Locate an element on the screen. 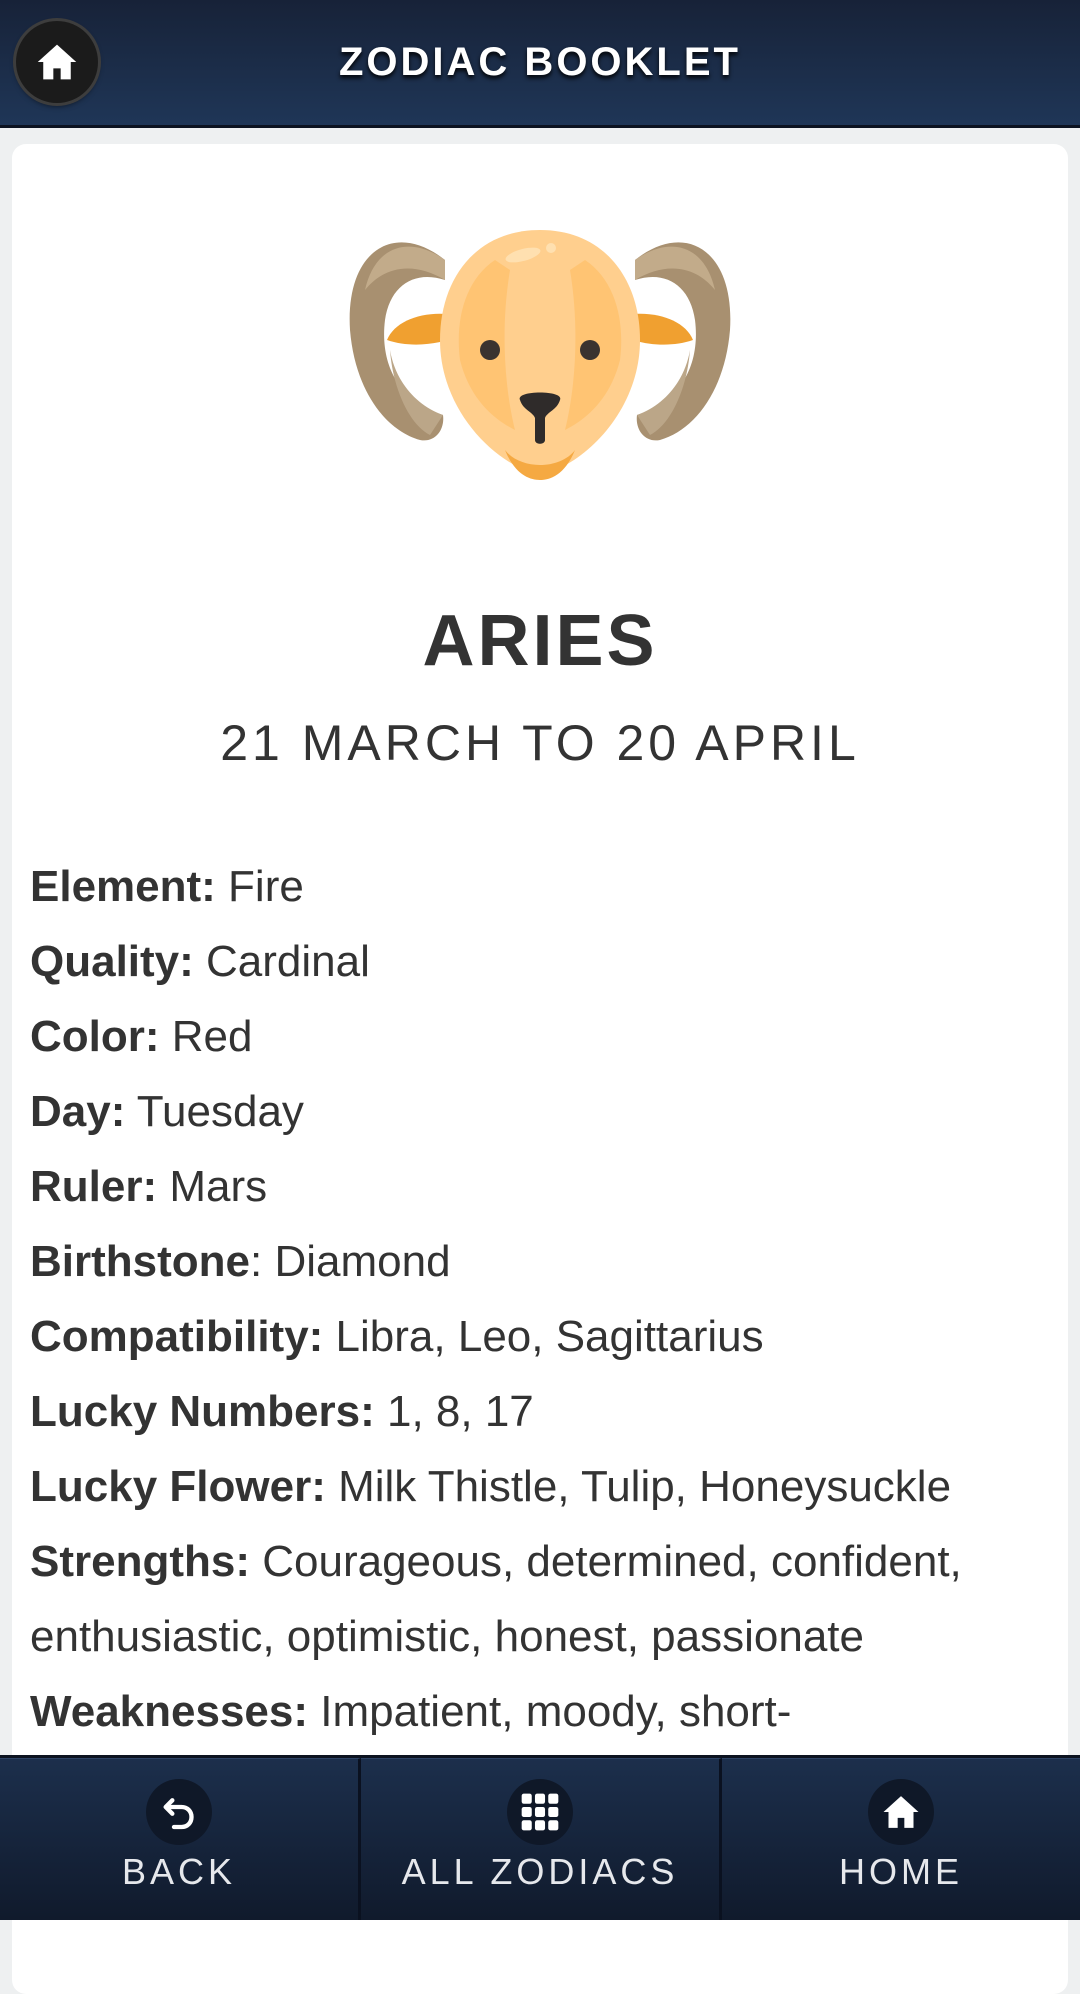  bottom-nav: BACK ALL ZODIACS HOME is located at coordinates (540, 1837).